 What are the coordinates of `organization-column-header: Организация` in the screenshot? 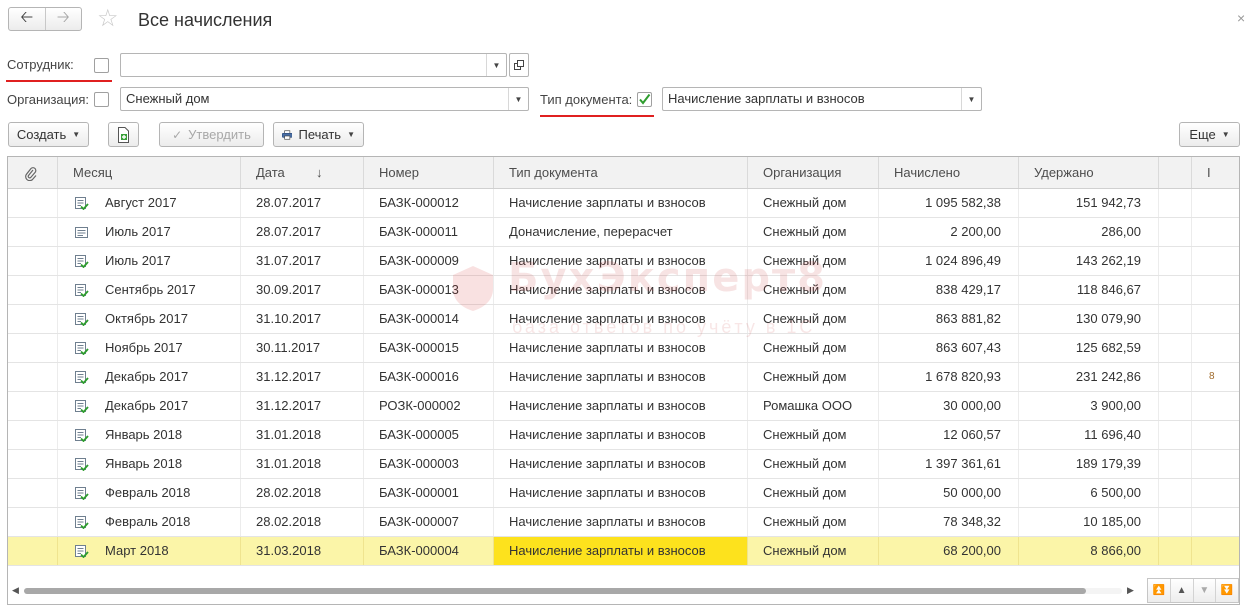 It's located at (813, 172).